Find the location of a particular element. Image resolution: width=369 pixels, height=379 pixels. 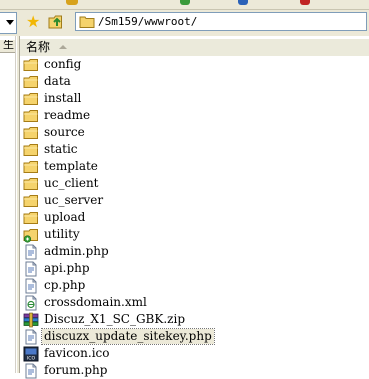

toolbar-strip is located at coordinates (184, 5).